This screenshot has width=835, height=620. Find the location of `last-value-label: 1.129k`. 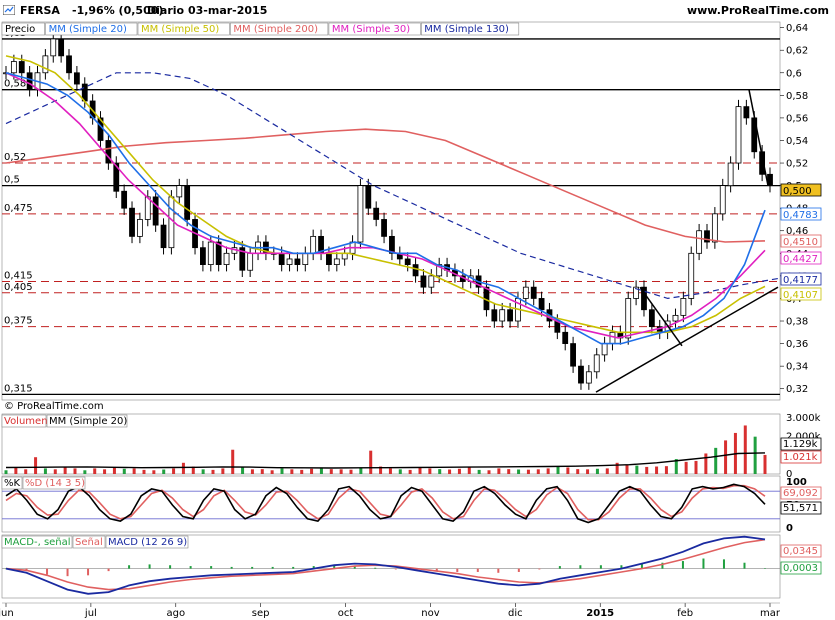

last-value-label: 1.129k is located at coordinates (800, 444).